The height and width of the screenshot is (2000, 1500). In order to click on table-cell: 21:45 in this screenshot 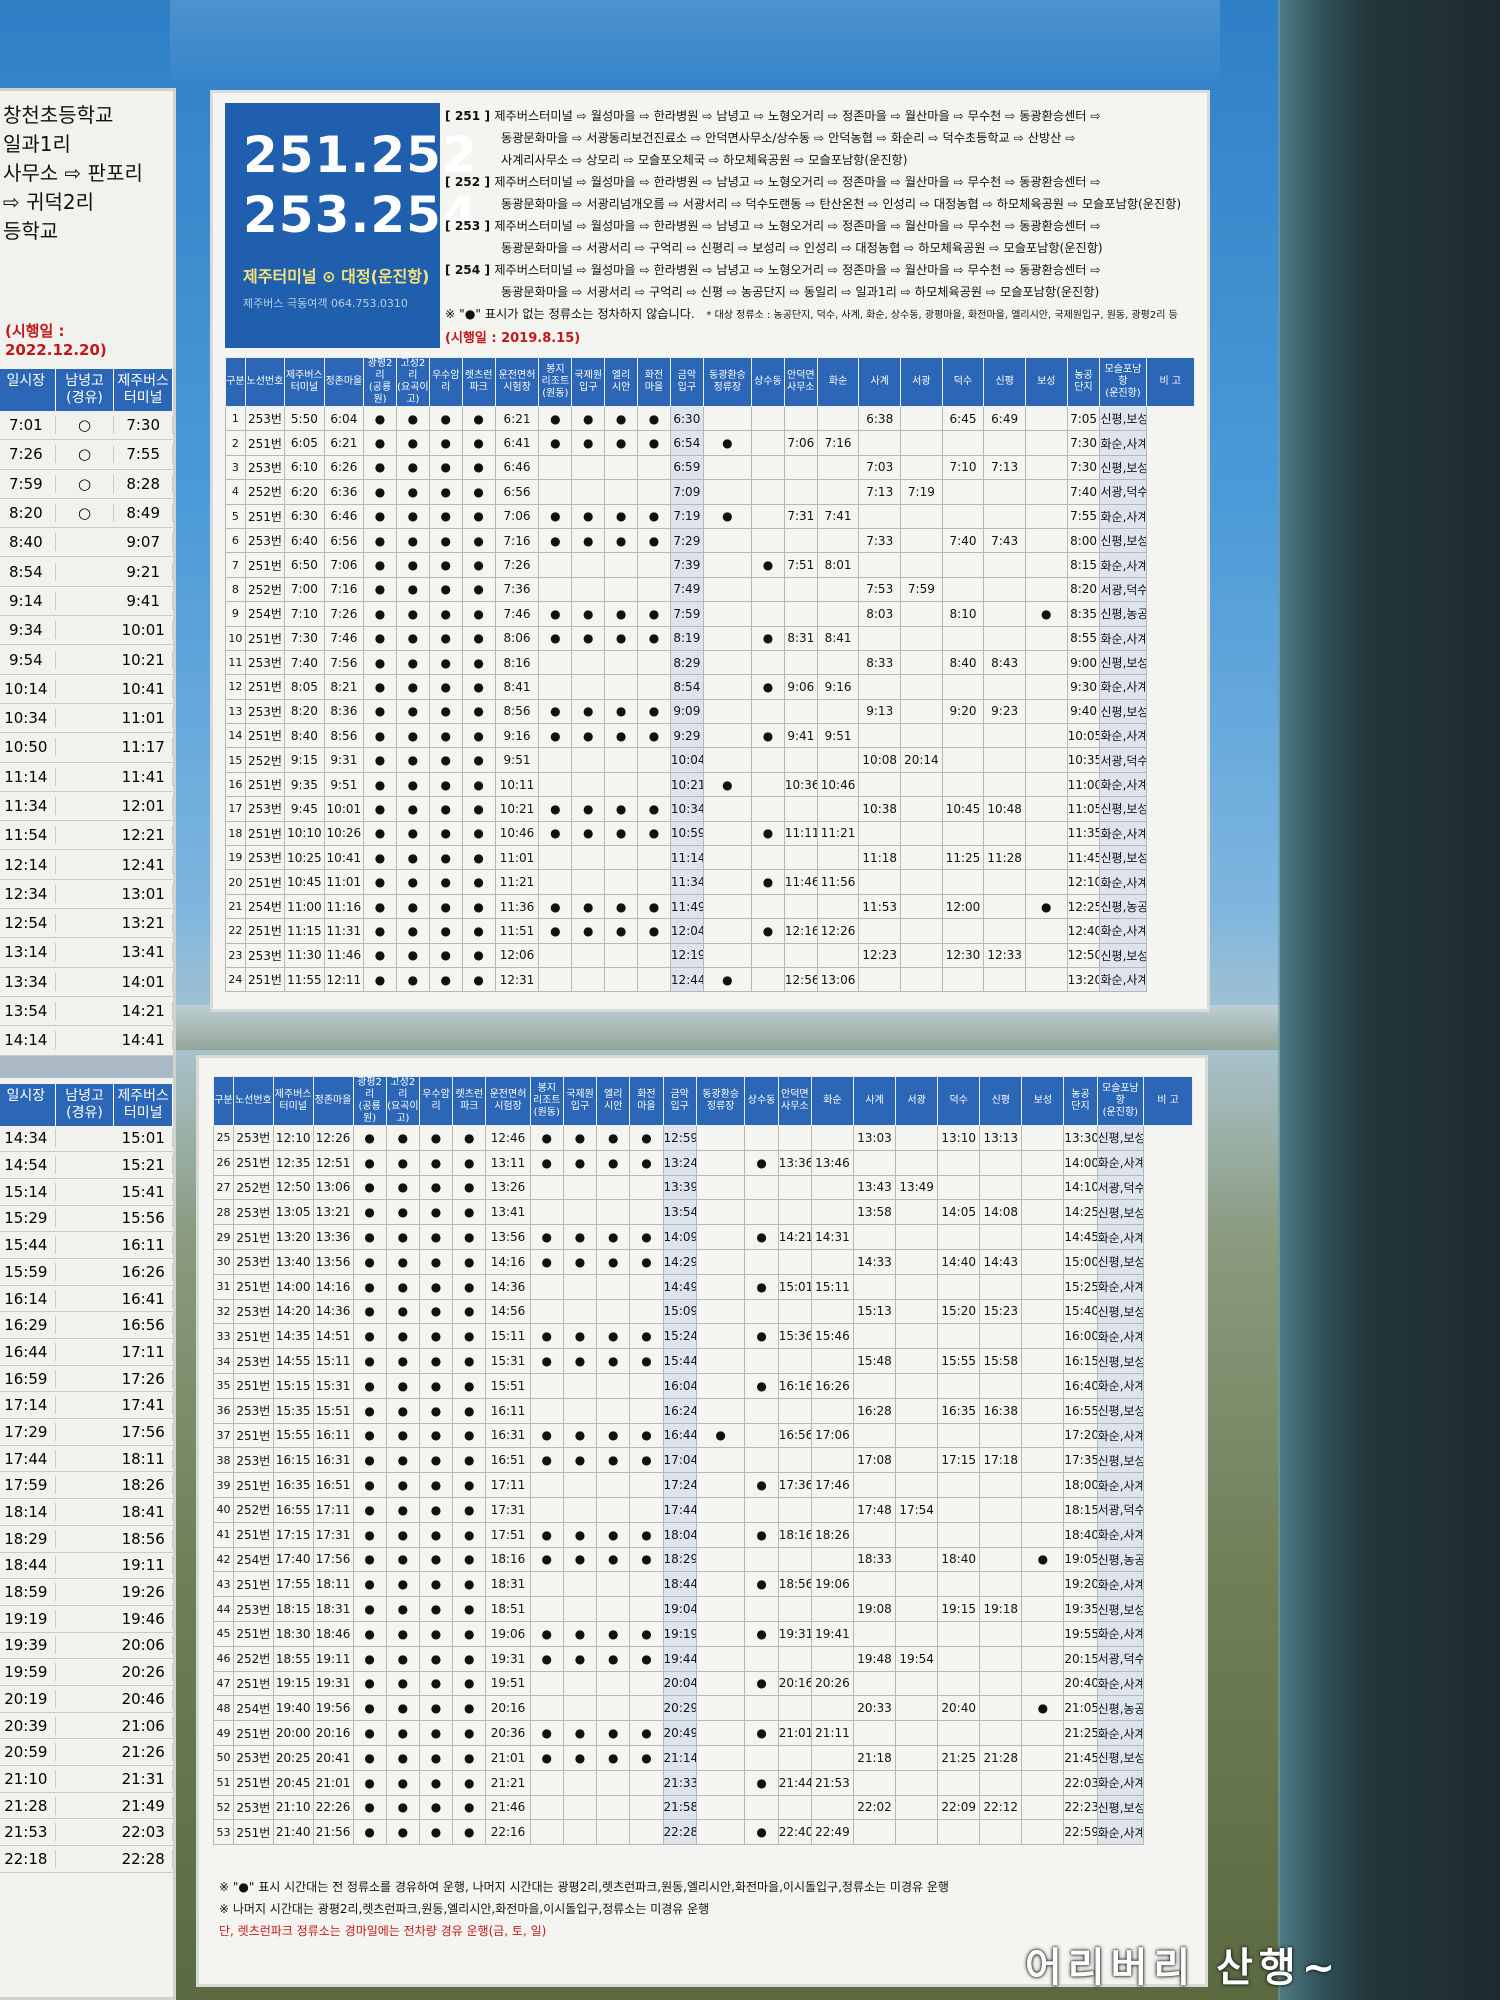, I will do `click(1080, 1757)`.